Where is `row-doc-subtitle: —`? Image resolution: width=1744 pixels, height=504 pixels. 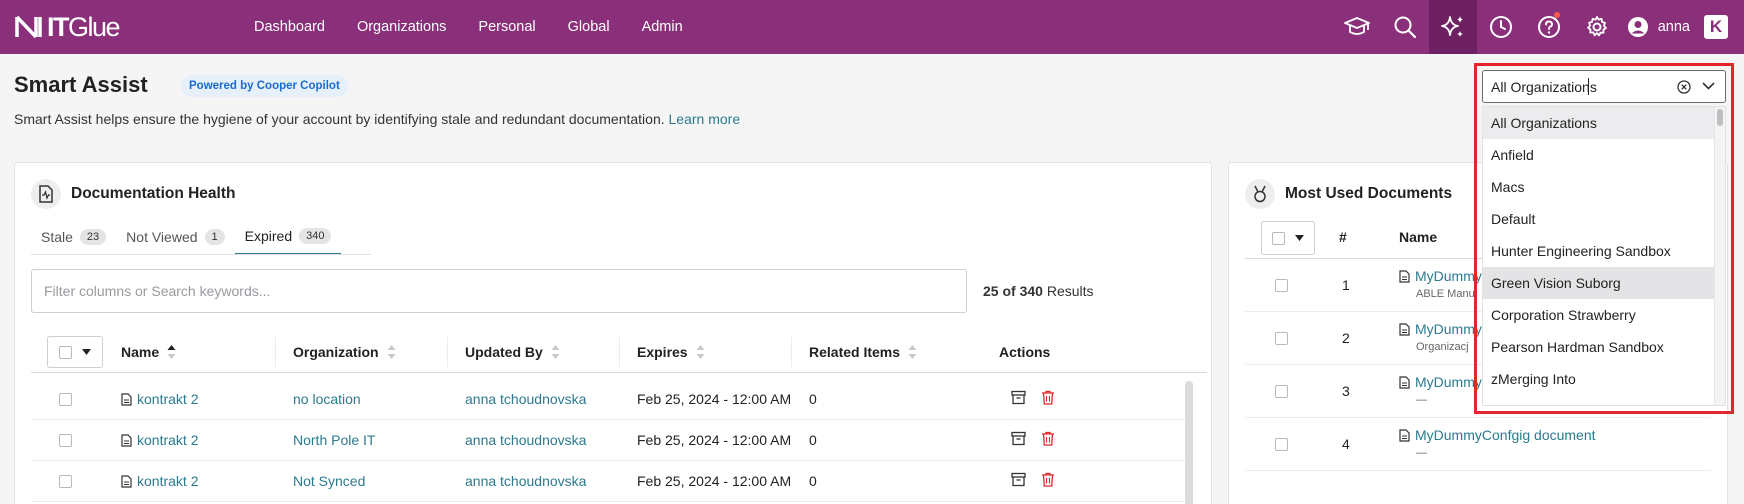 row-doc-subtitle: — is located at coordinates (1421, 400).